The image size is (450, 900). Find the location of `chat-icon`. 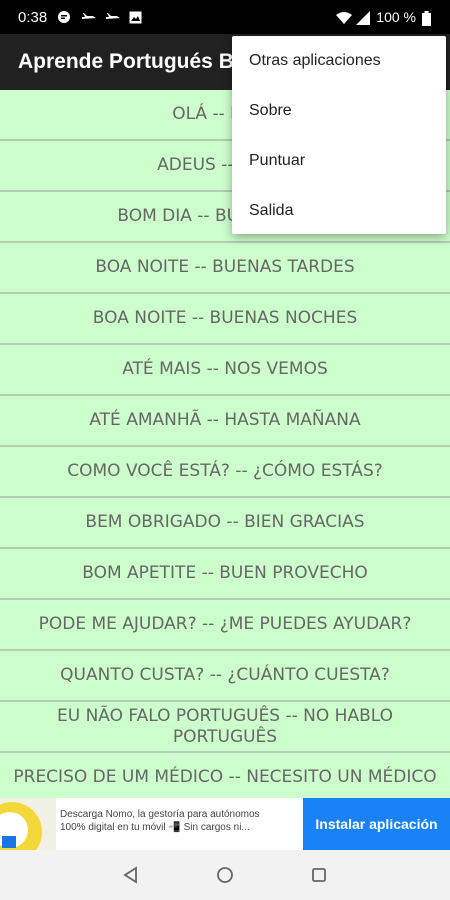

chat-icon is located at coordinates (64, 17).